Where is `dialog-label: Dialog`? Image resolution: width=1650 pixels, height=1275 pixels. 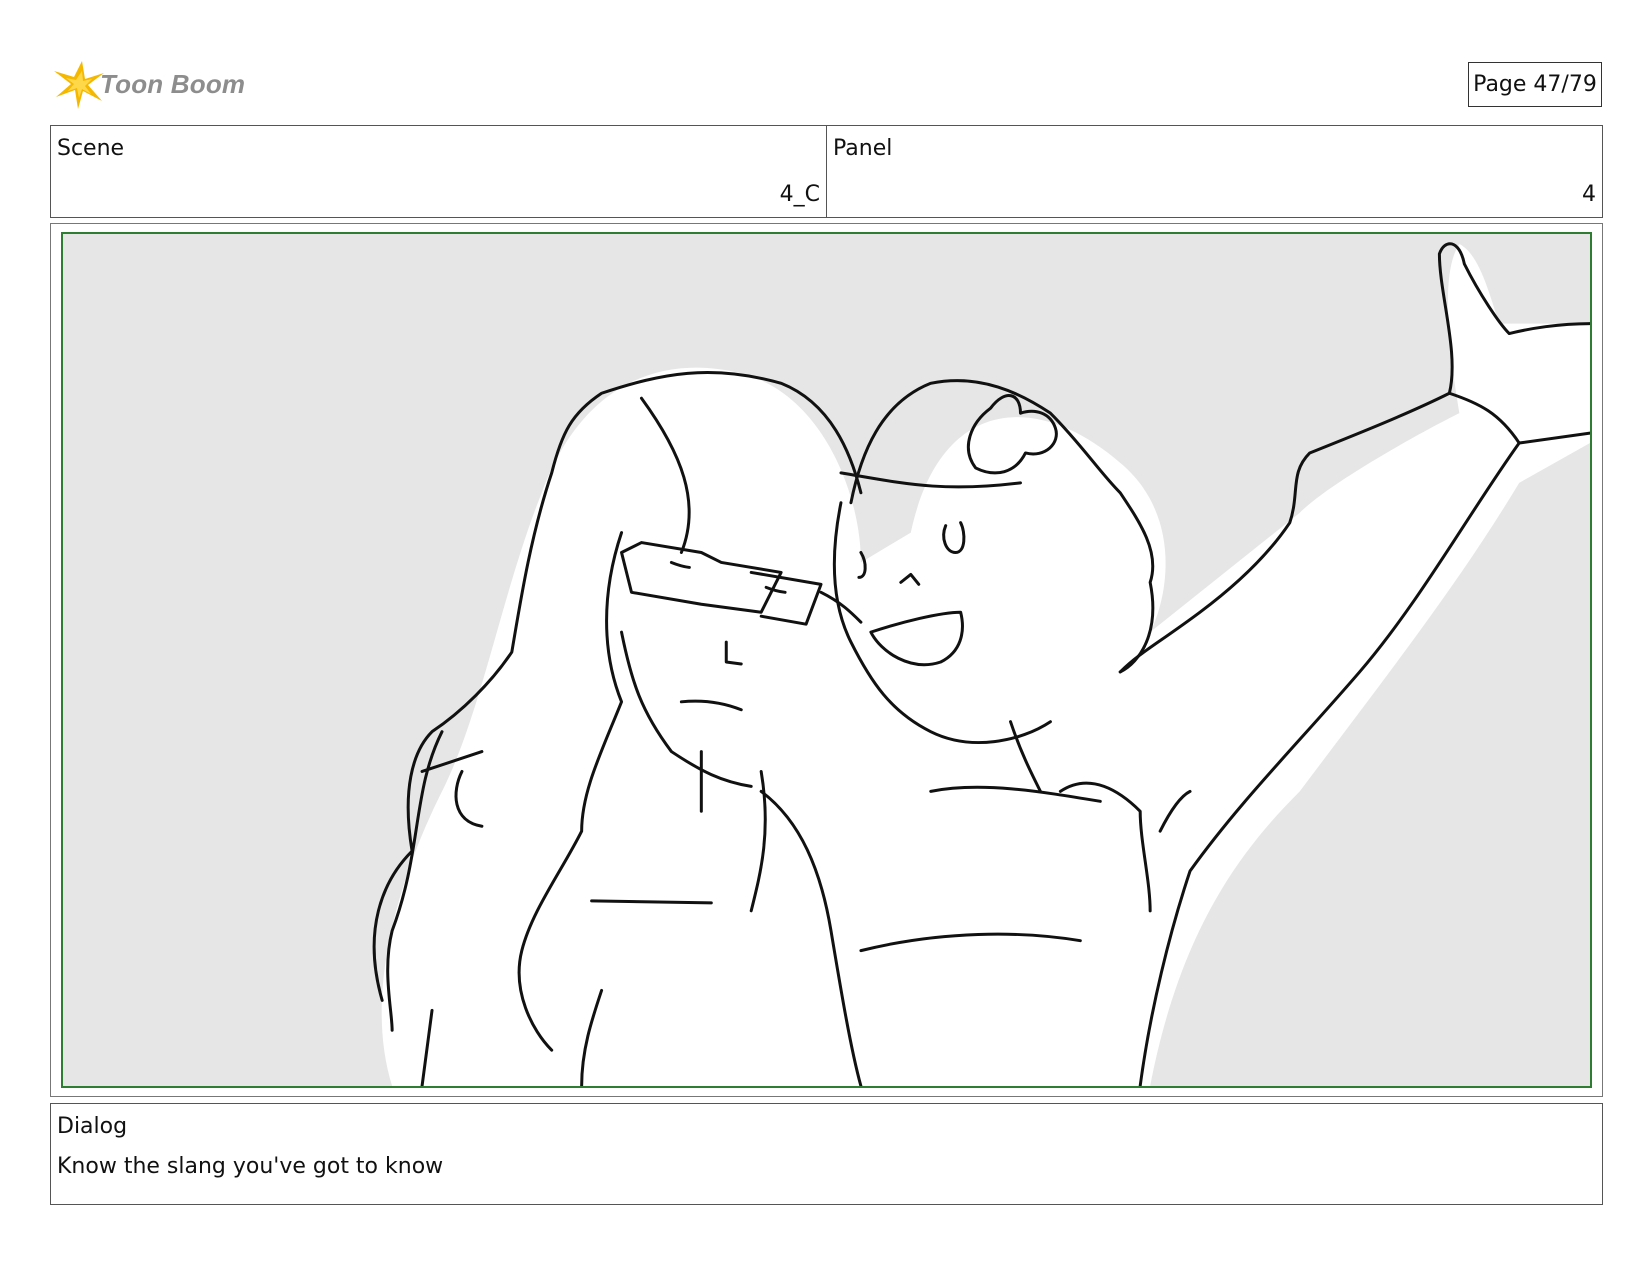 dialog-label: Dialog is located at coordinates (92, 1126).